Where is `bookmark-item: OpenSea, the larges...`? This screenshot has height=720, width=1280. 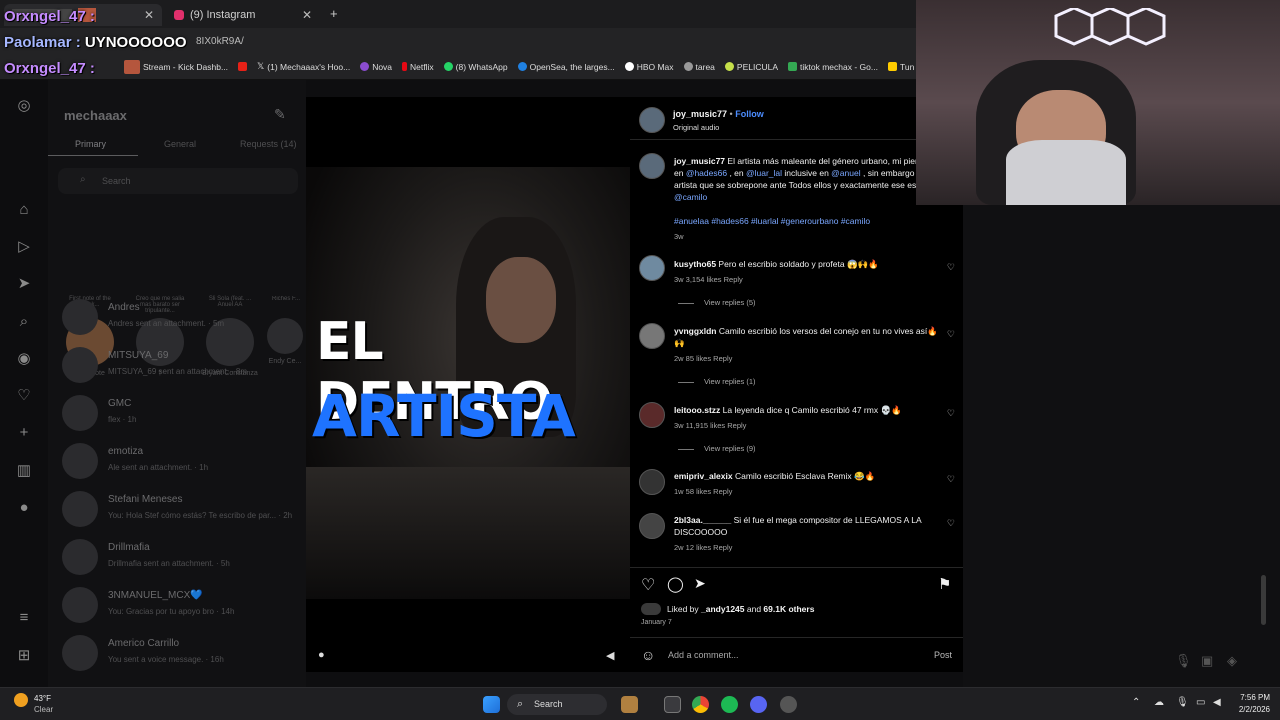 bookmark-item: OpenSea, the larges... is located at coordinates (566, 67).